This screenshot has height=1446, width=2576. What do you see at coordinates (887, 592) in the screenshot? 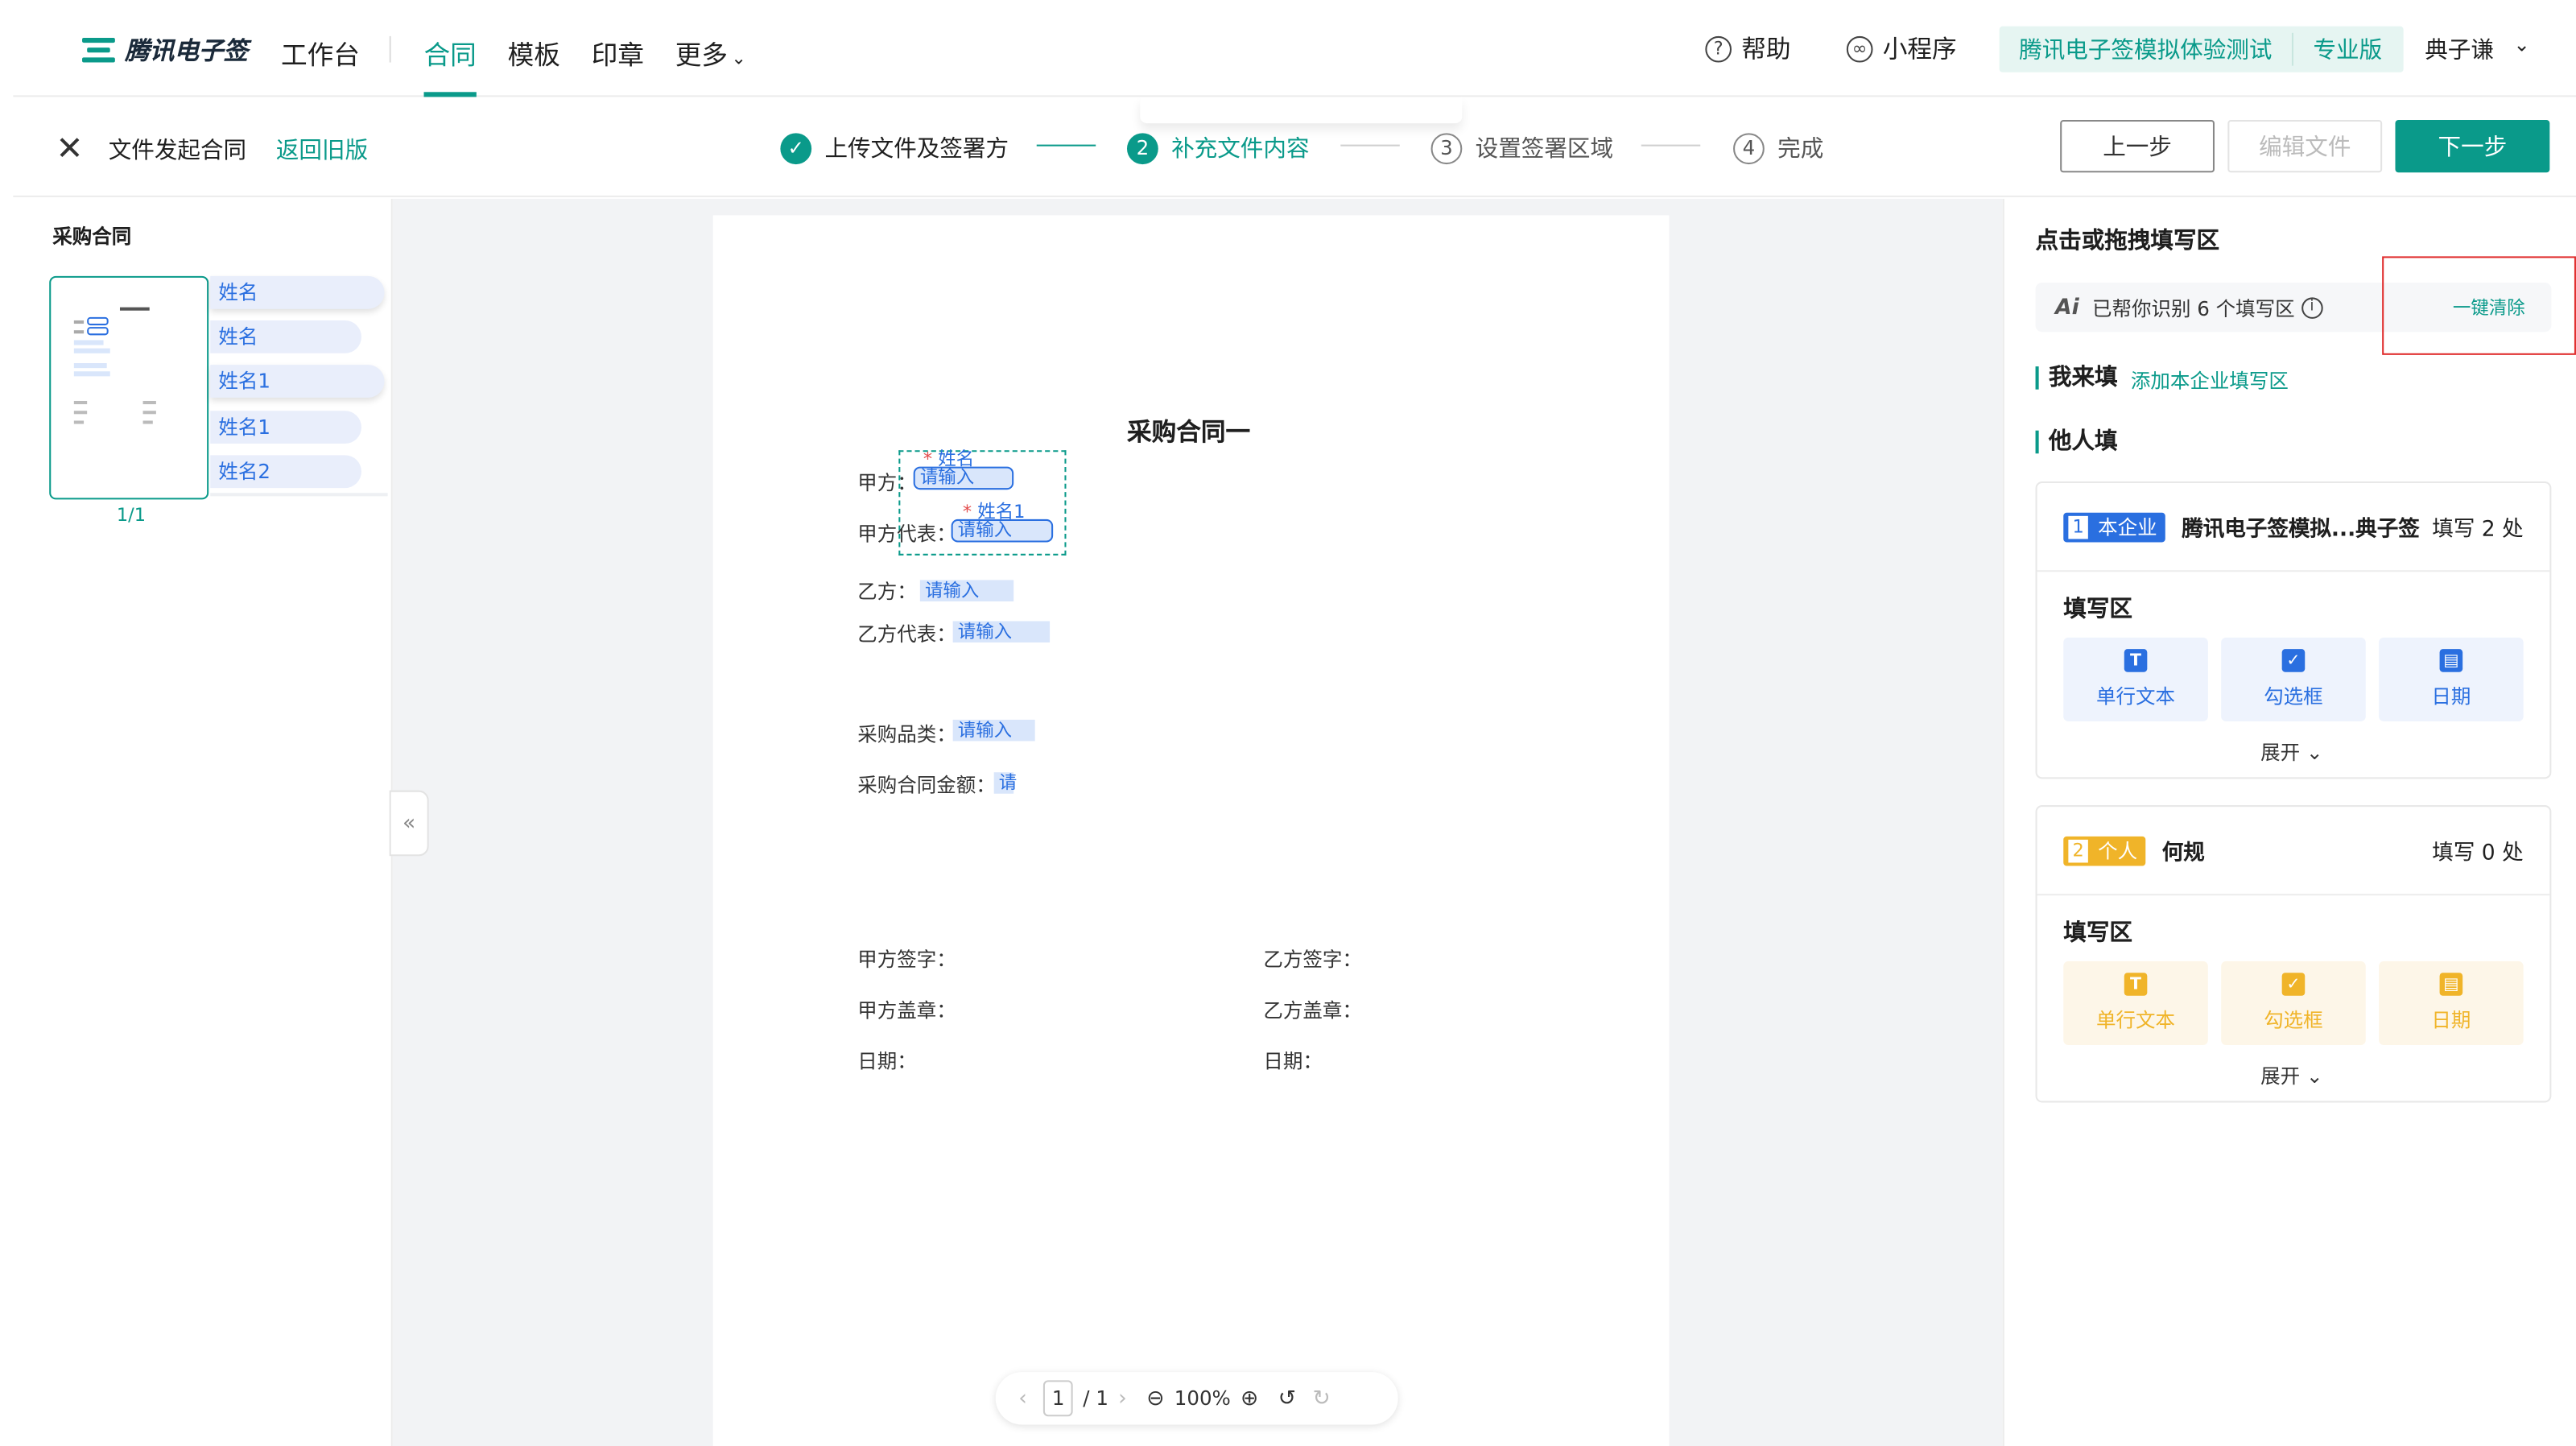
I see `doc-label: 乙方：` at bounding box center [887, 592].